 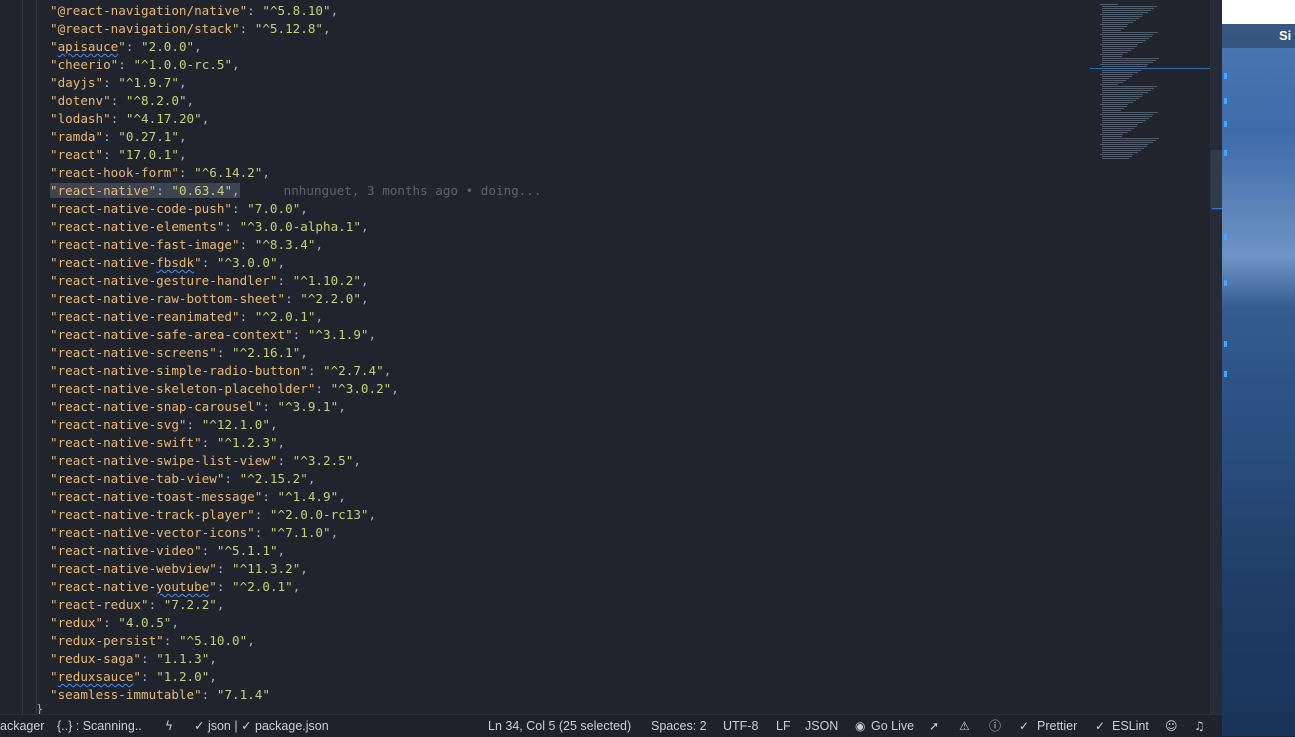 I want to click on code-line: "react-hook-form": "^6.14.2",, so click(x=295, y=173).